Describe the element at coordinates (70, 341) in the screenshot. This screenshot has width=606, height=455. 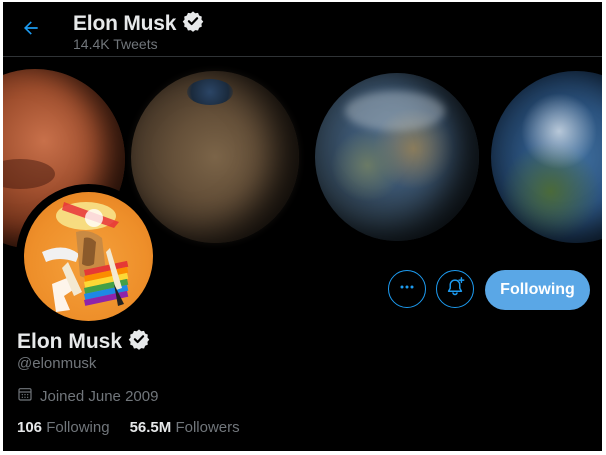
I see `profile-name-text: Elon Musk` at that location.